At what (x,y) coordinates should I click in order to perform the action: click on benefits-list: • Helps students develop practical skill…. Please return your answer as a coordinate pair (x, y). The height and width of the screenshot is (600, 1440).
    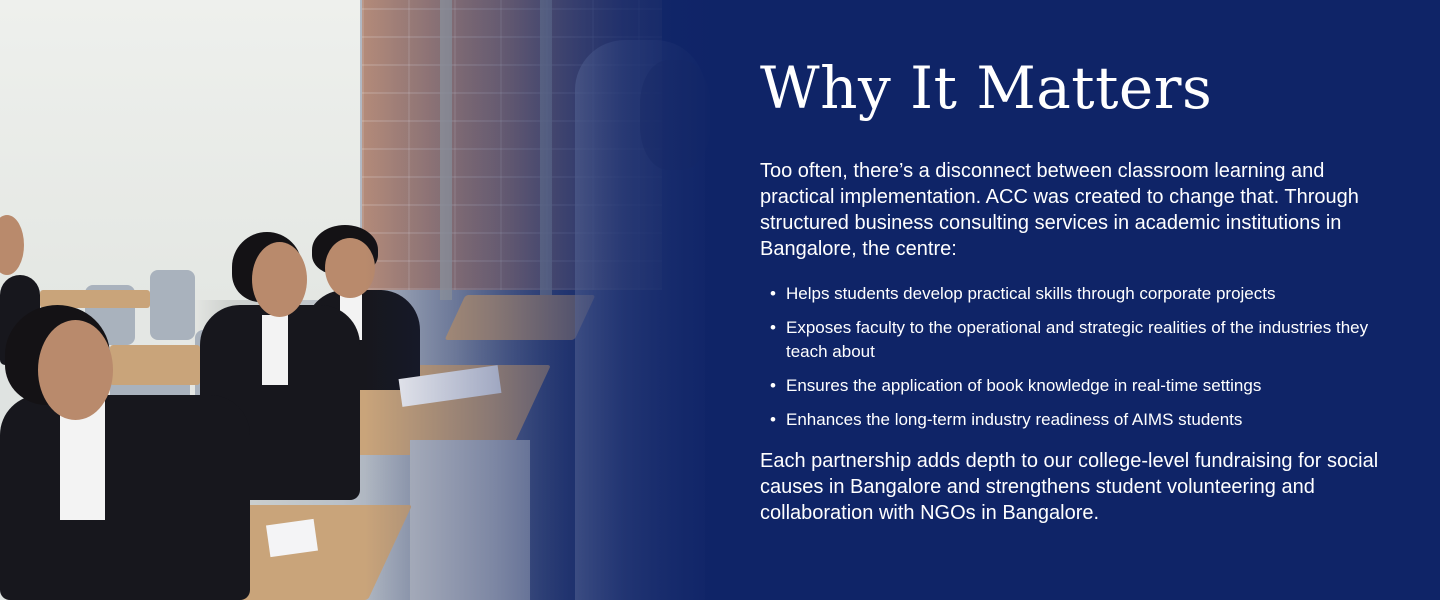
    Looking at the image, I should click on (1070, 357).